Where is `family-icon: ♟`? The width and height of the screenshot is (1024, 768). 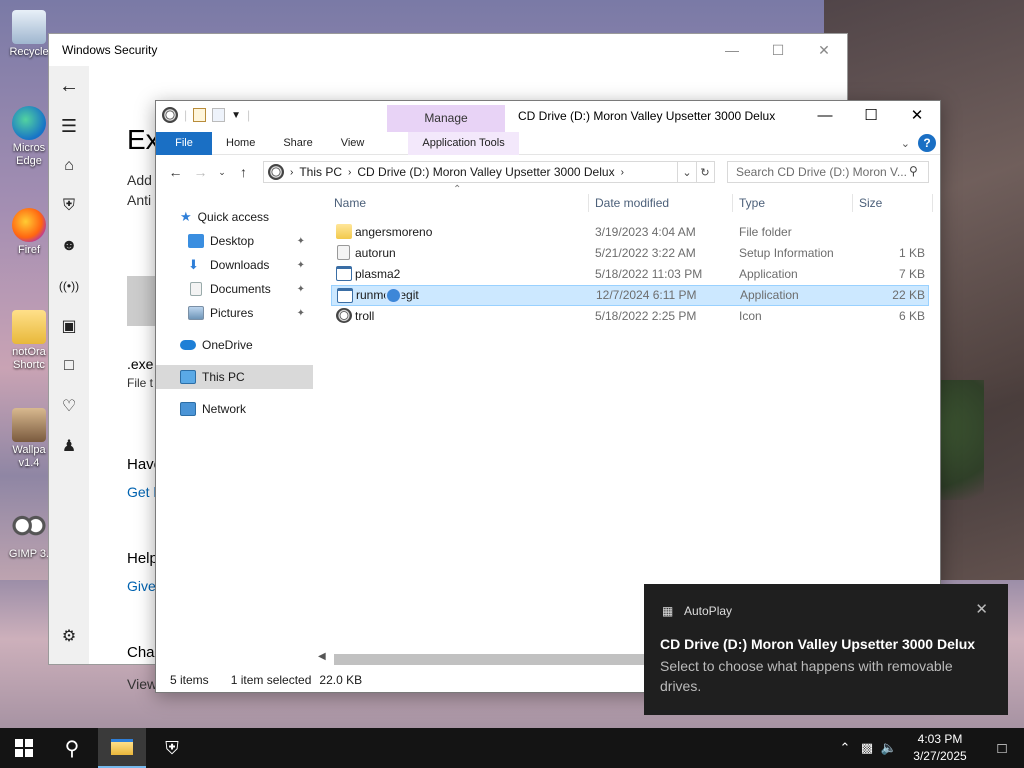
family-icon: ♟ is located at coordinates (69, 446).